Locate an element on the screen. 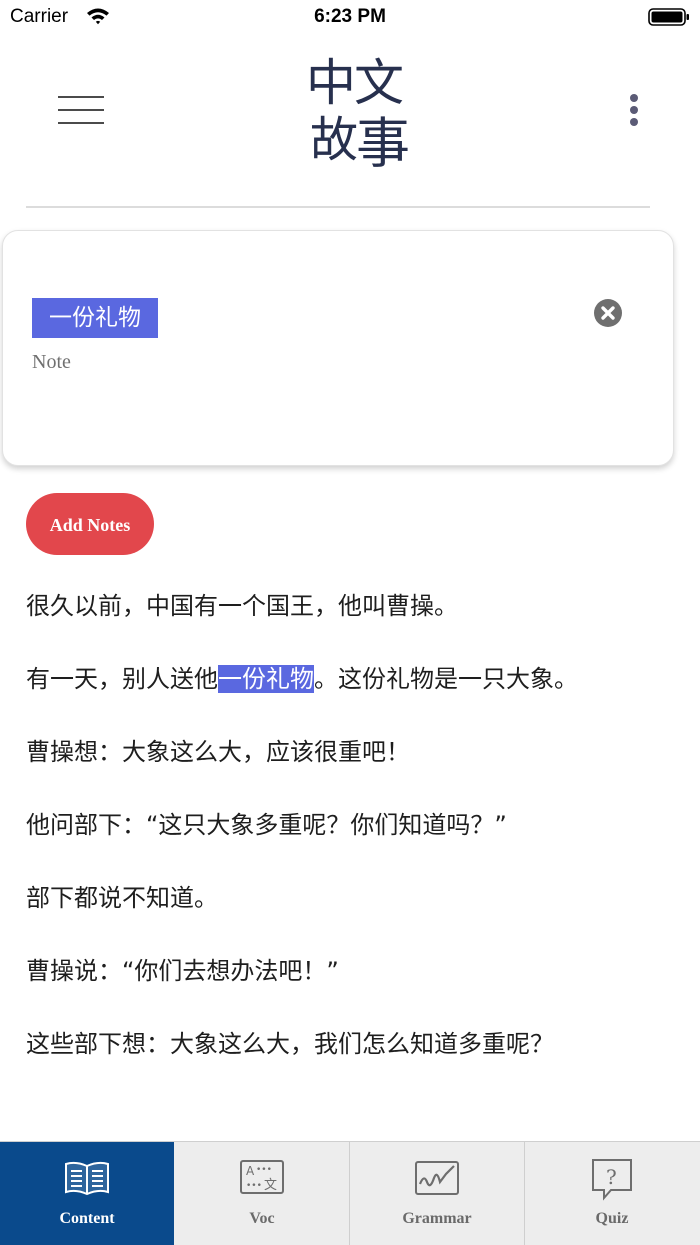 This screenshot has width=700, height=1245. story-paragraph: 曹操想：大象这么大，应该很重吧！ is located at coordinates (218, 752).